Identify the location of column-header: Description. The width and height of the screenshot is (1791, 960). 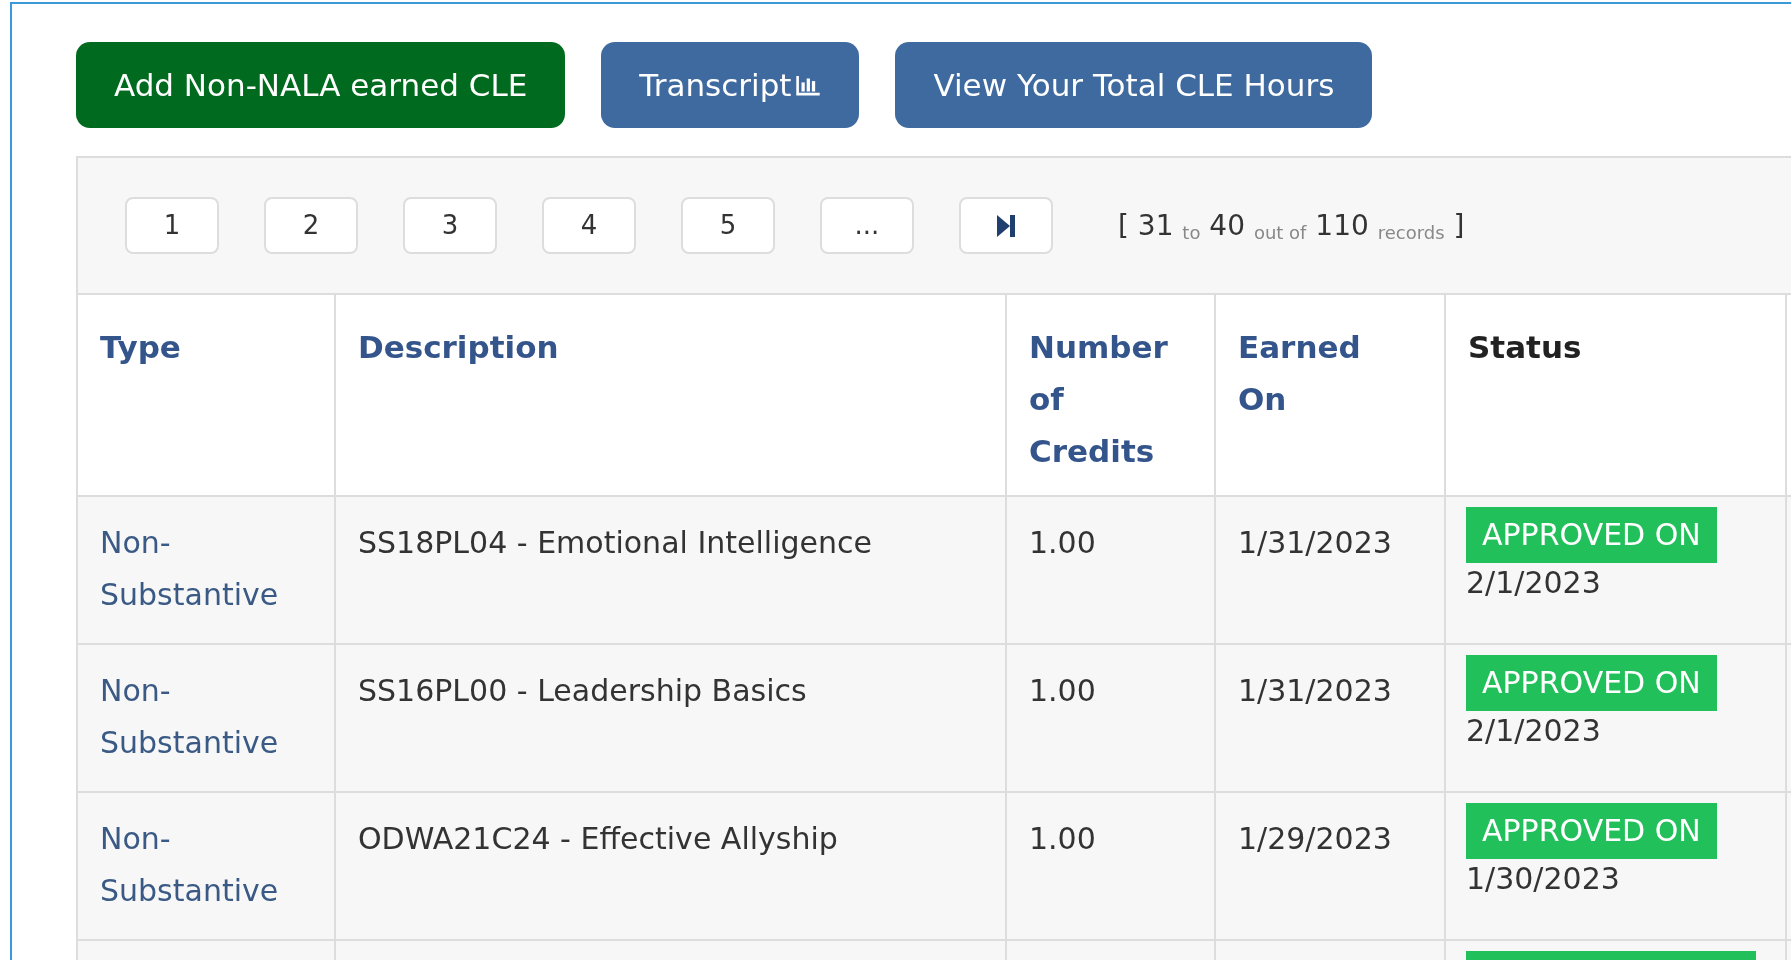
(459, 347).